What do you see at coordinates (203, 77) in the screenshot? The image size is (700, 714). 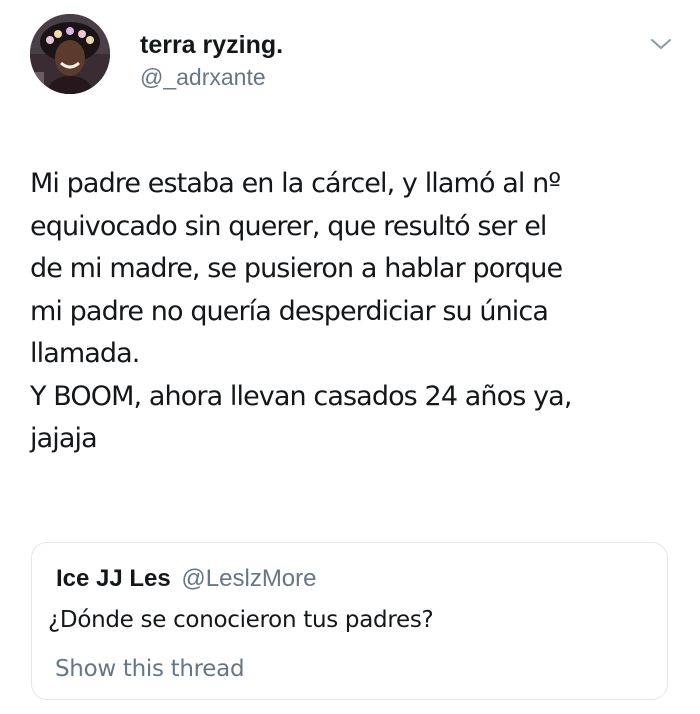 I see `author-handle: @_adrxante` at bounding box center [203, 77].